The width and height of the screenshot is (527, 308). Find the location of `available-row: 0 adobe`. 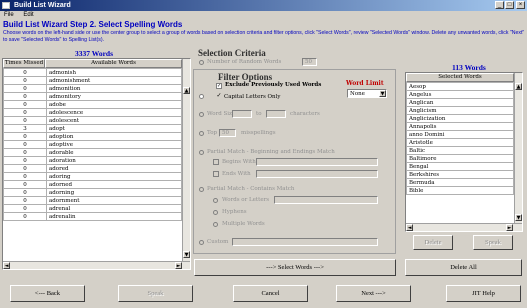

available-row: 0 adobe is located at coordinates (92, 104).